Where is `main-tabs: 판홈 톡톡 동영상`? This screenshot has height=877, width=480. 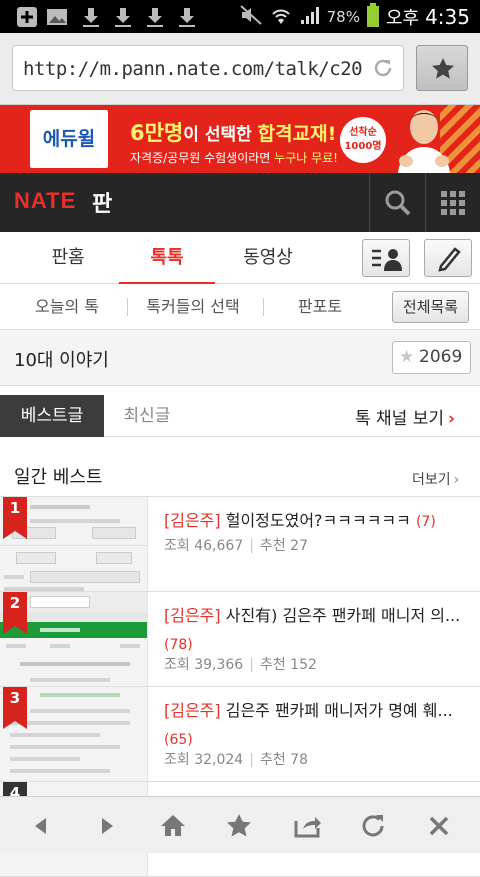 main-tabs: 판홈 톡톡 동영상 is located at coordinates (240, 258).